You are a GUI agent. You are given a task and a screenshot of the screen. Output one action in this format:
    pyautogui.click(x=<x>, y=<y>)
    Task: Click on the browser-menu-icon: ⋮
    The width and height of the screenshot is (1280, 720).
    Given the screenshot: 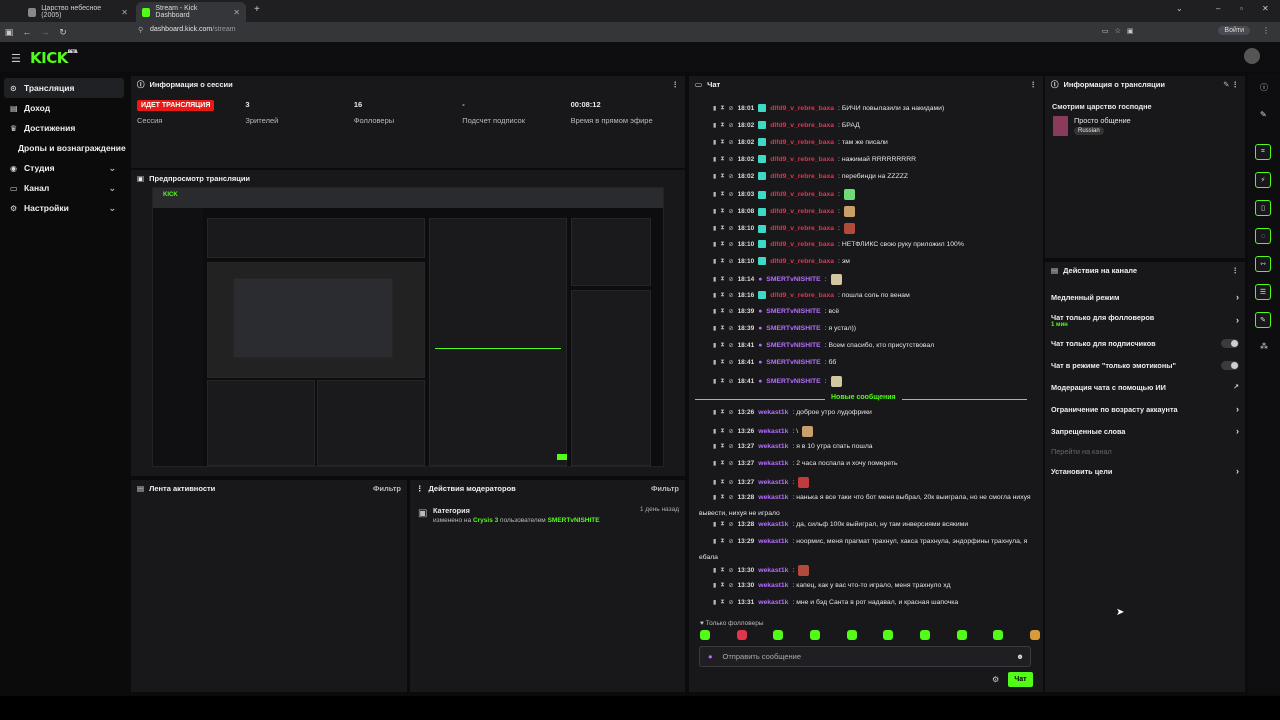 What is the action you would take?
    pyautogui.click(x=1266, y=30)
    